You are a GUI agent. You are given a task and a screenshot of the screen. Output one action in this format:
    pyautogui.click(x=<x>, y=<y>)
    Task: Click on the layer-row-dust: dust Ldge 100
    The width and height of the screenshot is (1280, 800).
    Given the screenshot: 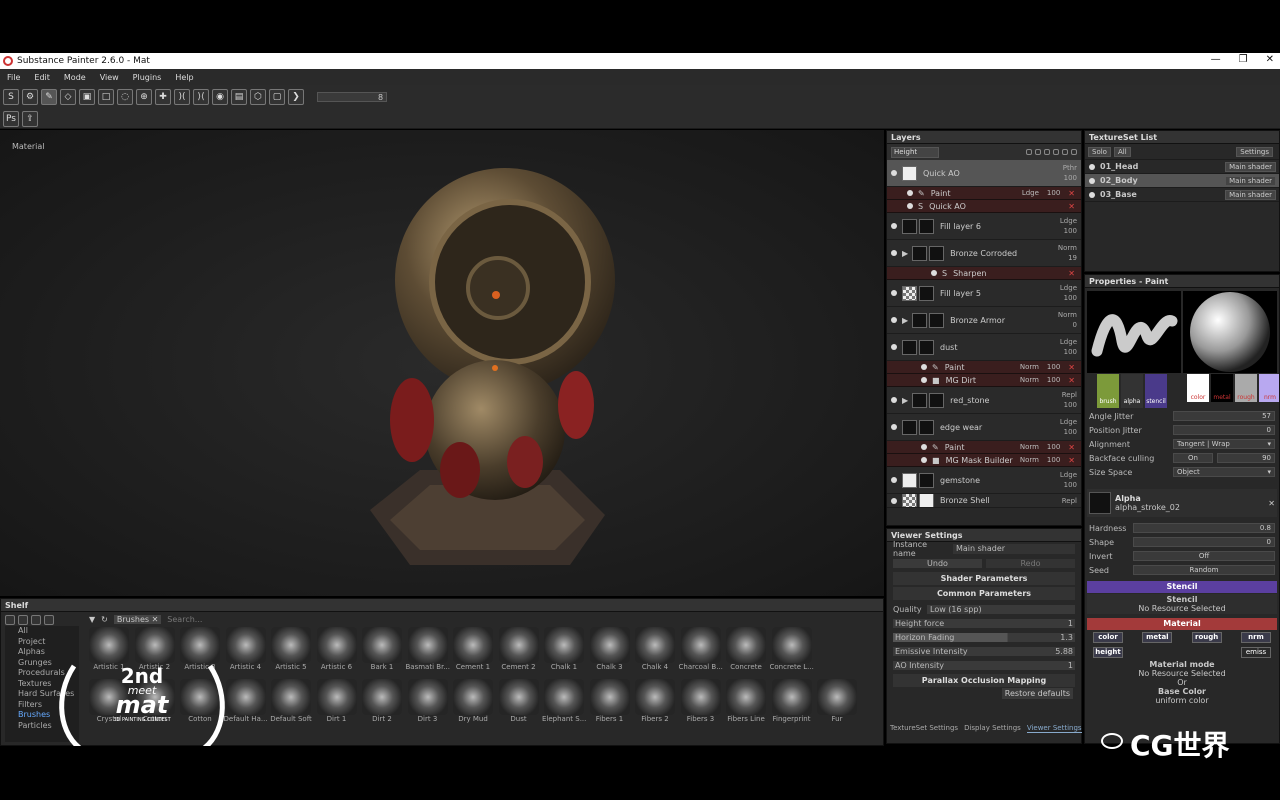 What is the action you would take?
    pyautogui.click(x=984, y=347)
    